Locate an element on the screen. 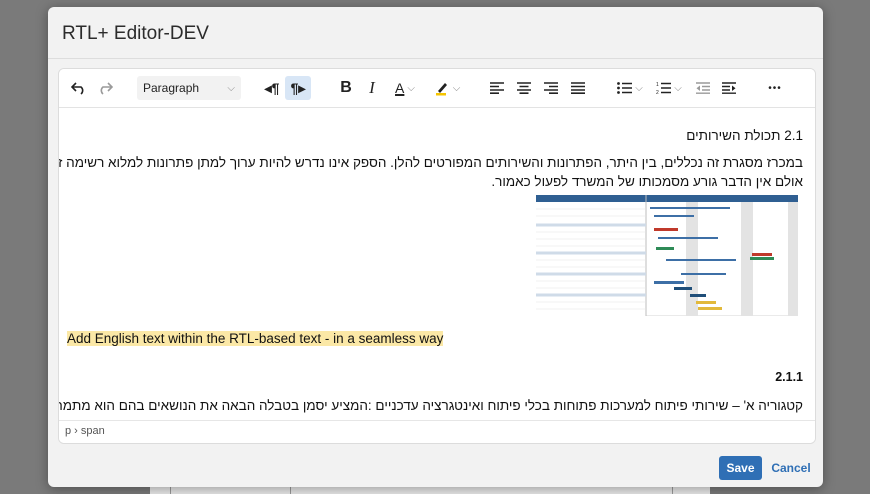 The width and height of the screenshot is (870, 494). ellipsis-icon: ••• is located at coordinates (775, 88).